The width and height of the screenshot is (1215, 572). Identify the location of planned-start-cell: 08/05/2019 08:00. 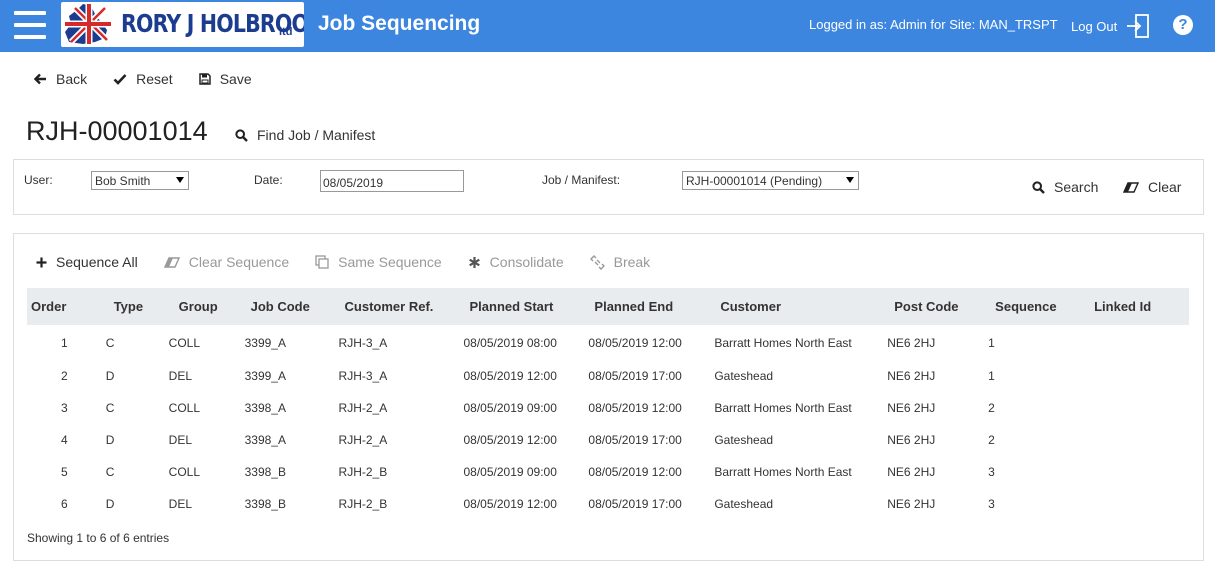
(510, 342).